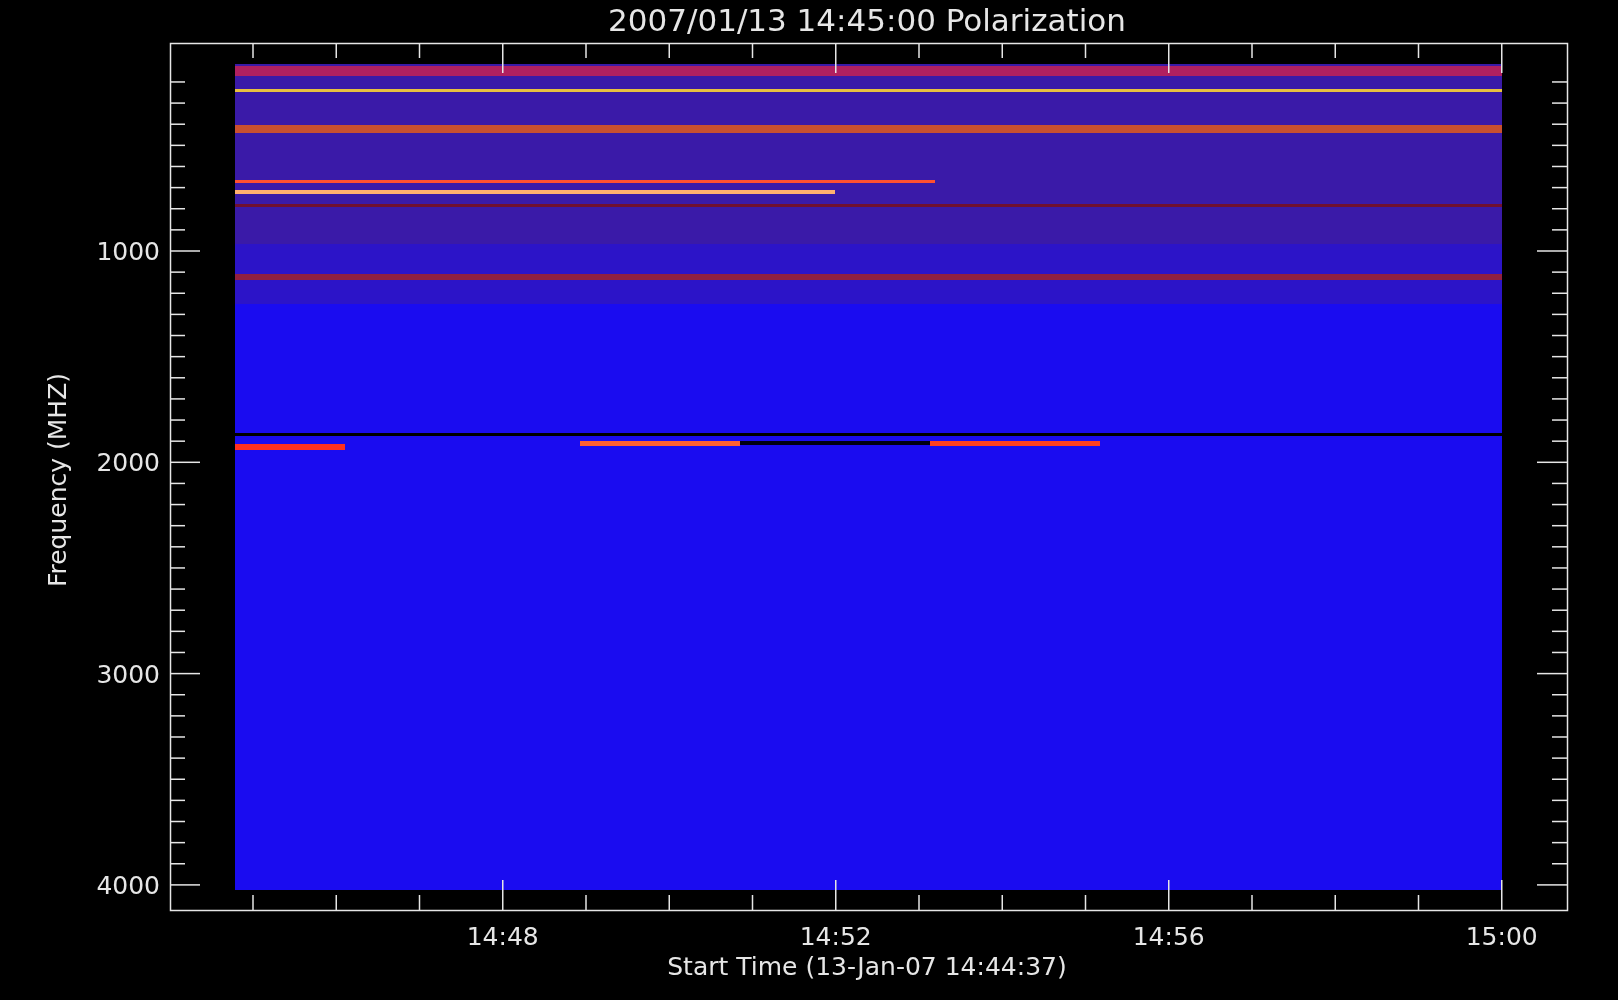  What do you see at coordinates (867, 966) in the screenshot?
I see `x-axis-title: Start Time (13-Jan-07 14:44:37)` at bounding box center [867, 966].